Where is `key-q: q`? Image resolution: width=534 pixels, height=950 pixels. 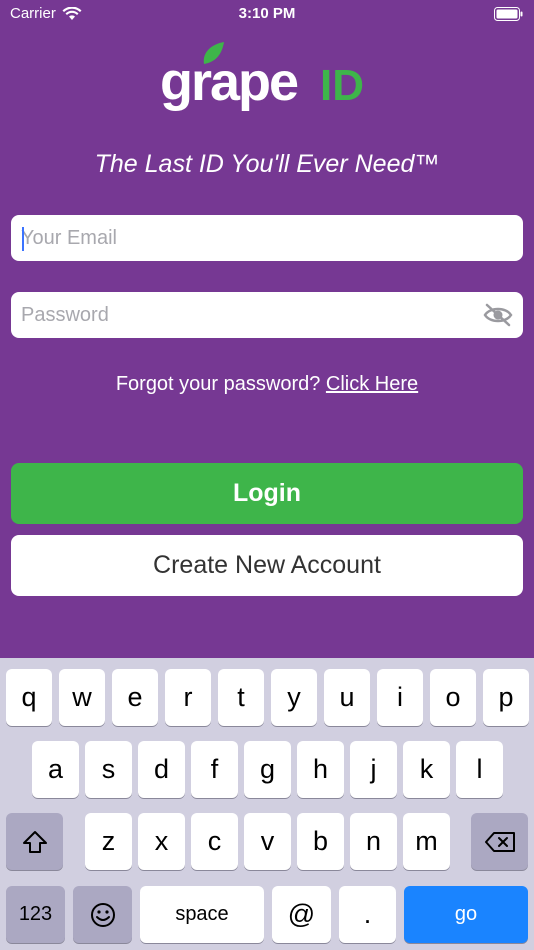 key-q: q is located at coordinates (29, 697).